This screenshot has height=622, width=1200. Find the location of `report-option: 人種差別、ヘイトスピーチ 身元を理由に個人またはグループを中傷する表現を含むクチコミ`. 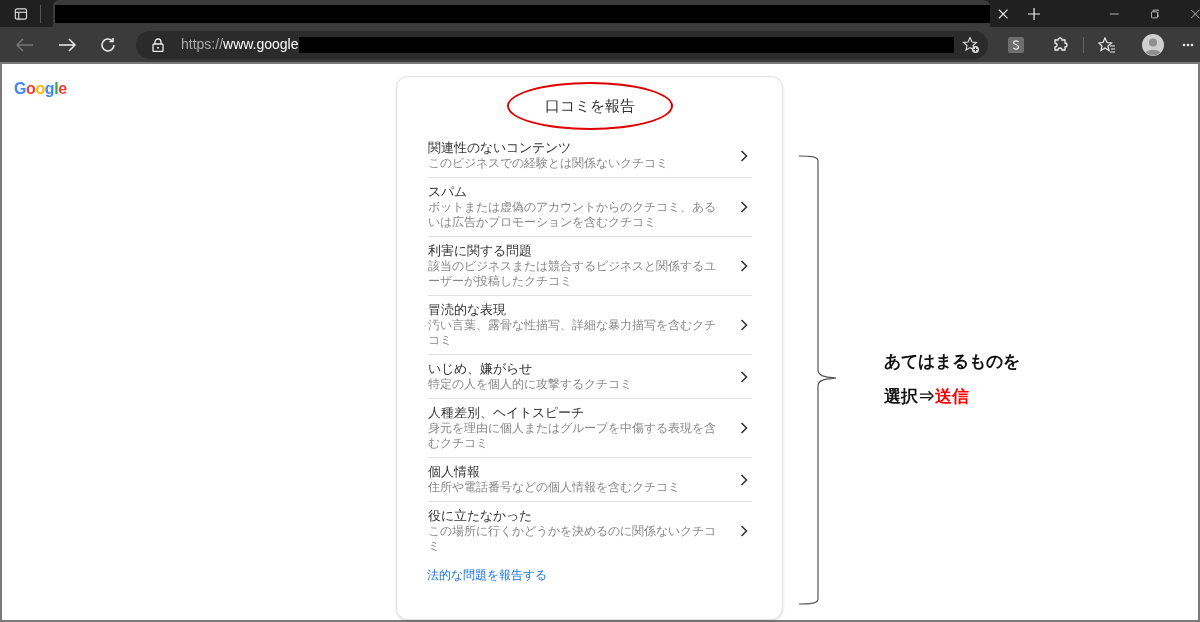

report-option: 人種差別、ヘイトスピーチ 身元を理由に個人またはグループを中傷する表現を含むクチコミ is located at coordinates (589, 428).